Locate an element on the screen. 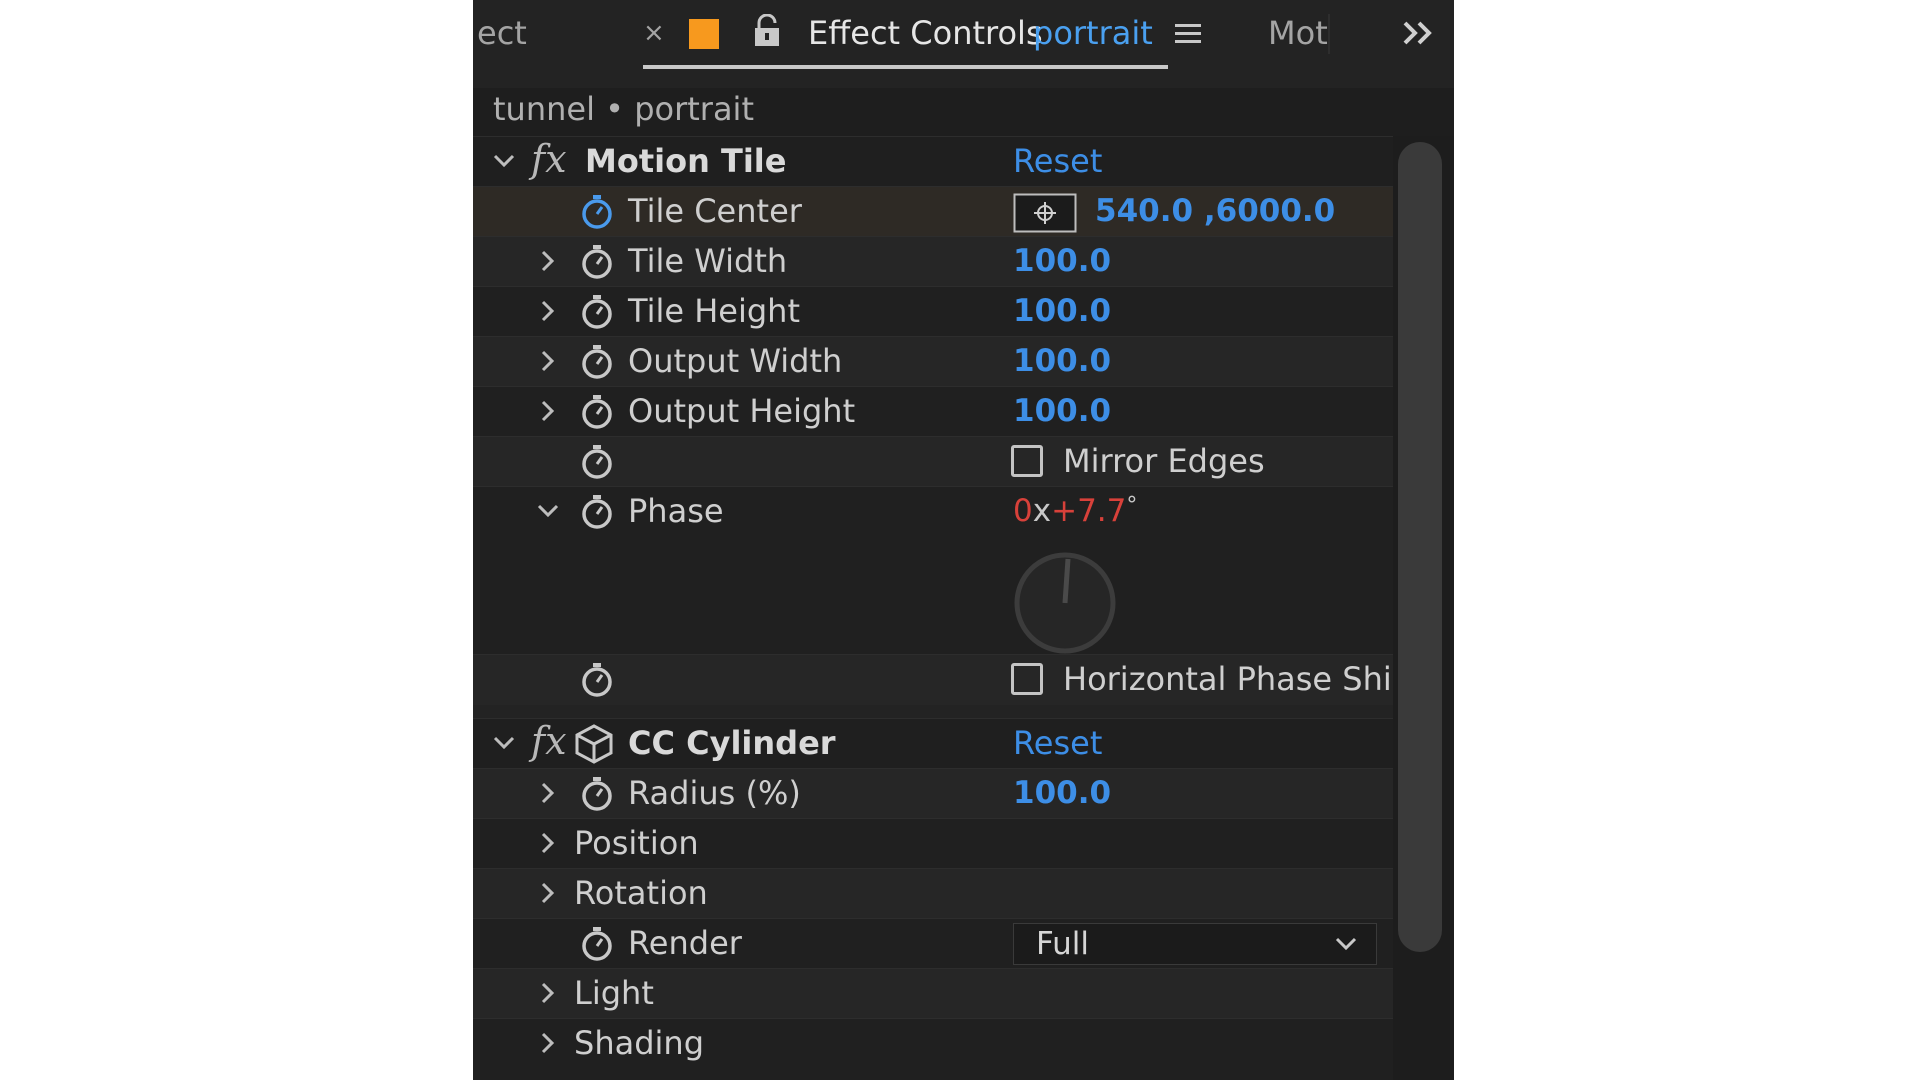  breadcrumb: tunnel • portrait is located at coordinates (963, 112).